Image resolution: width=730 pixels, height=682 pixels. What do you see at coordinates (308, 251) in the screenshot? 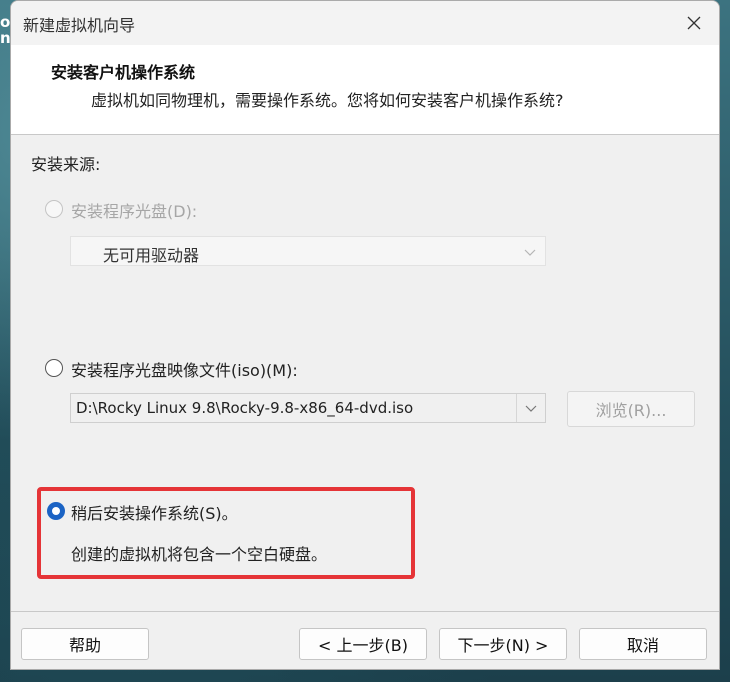
I see `disc-drive-select: 无可用驱动器` at bounding box center [308, 251].